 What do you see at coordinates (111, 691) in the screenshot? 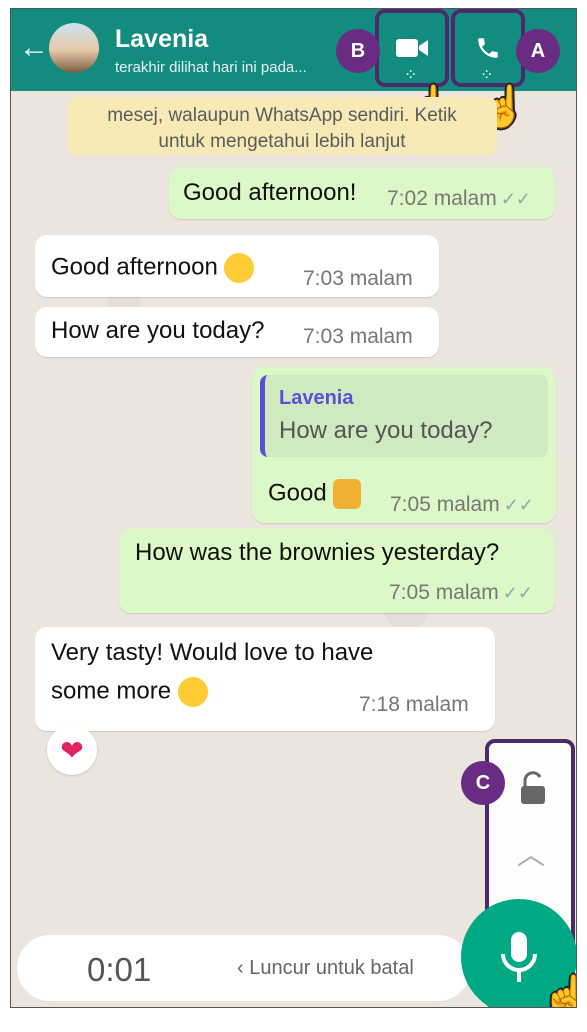
I see `message-text-line-2: some more` at bounding box center [111, 691].